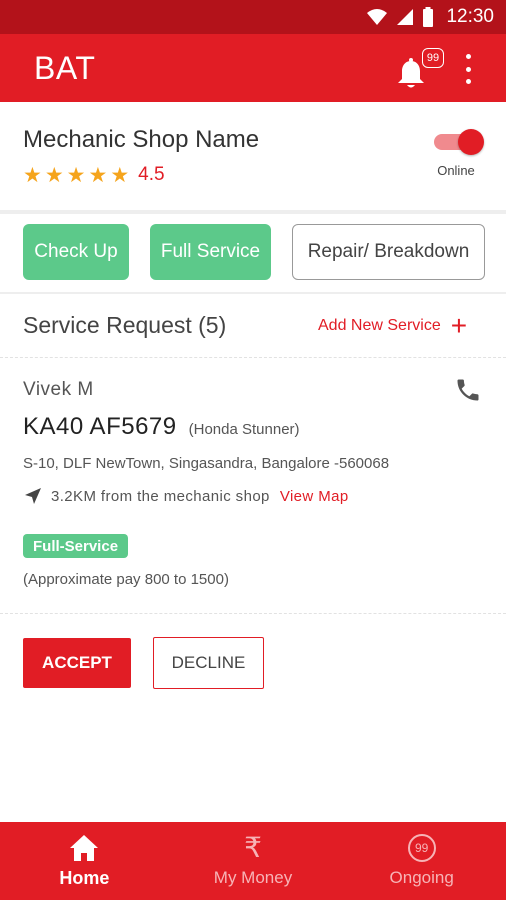 Image resolution: width=506 pixels, height=900 pixels. What do you see at coordinates (253, 326) in the screenshot?
I see `service-request-header: Service Request (5) Add New Service +` at bounding box center [253, 326].